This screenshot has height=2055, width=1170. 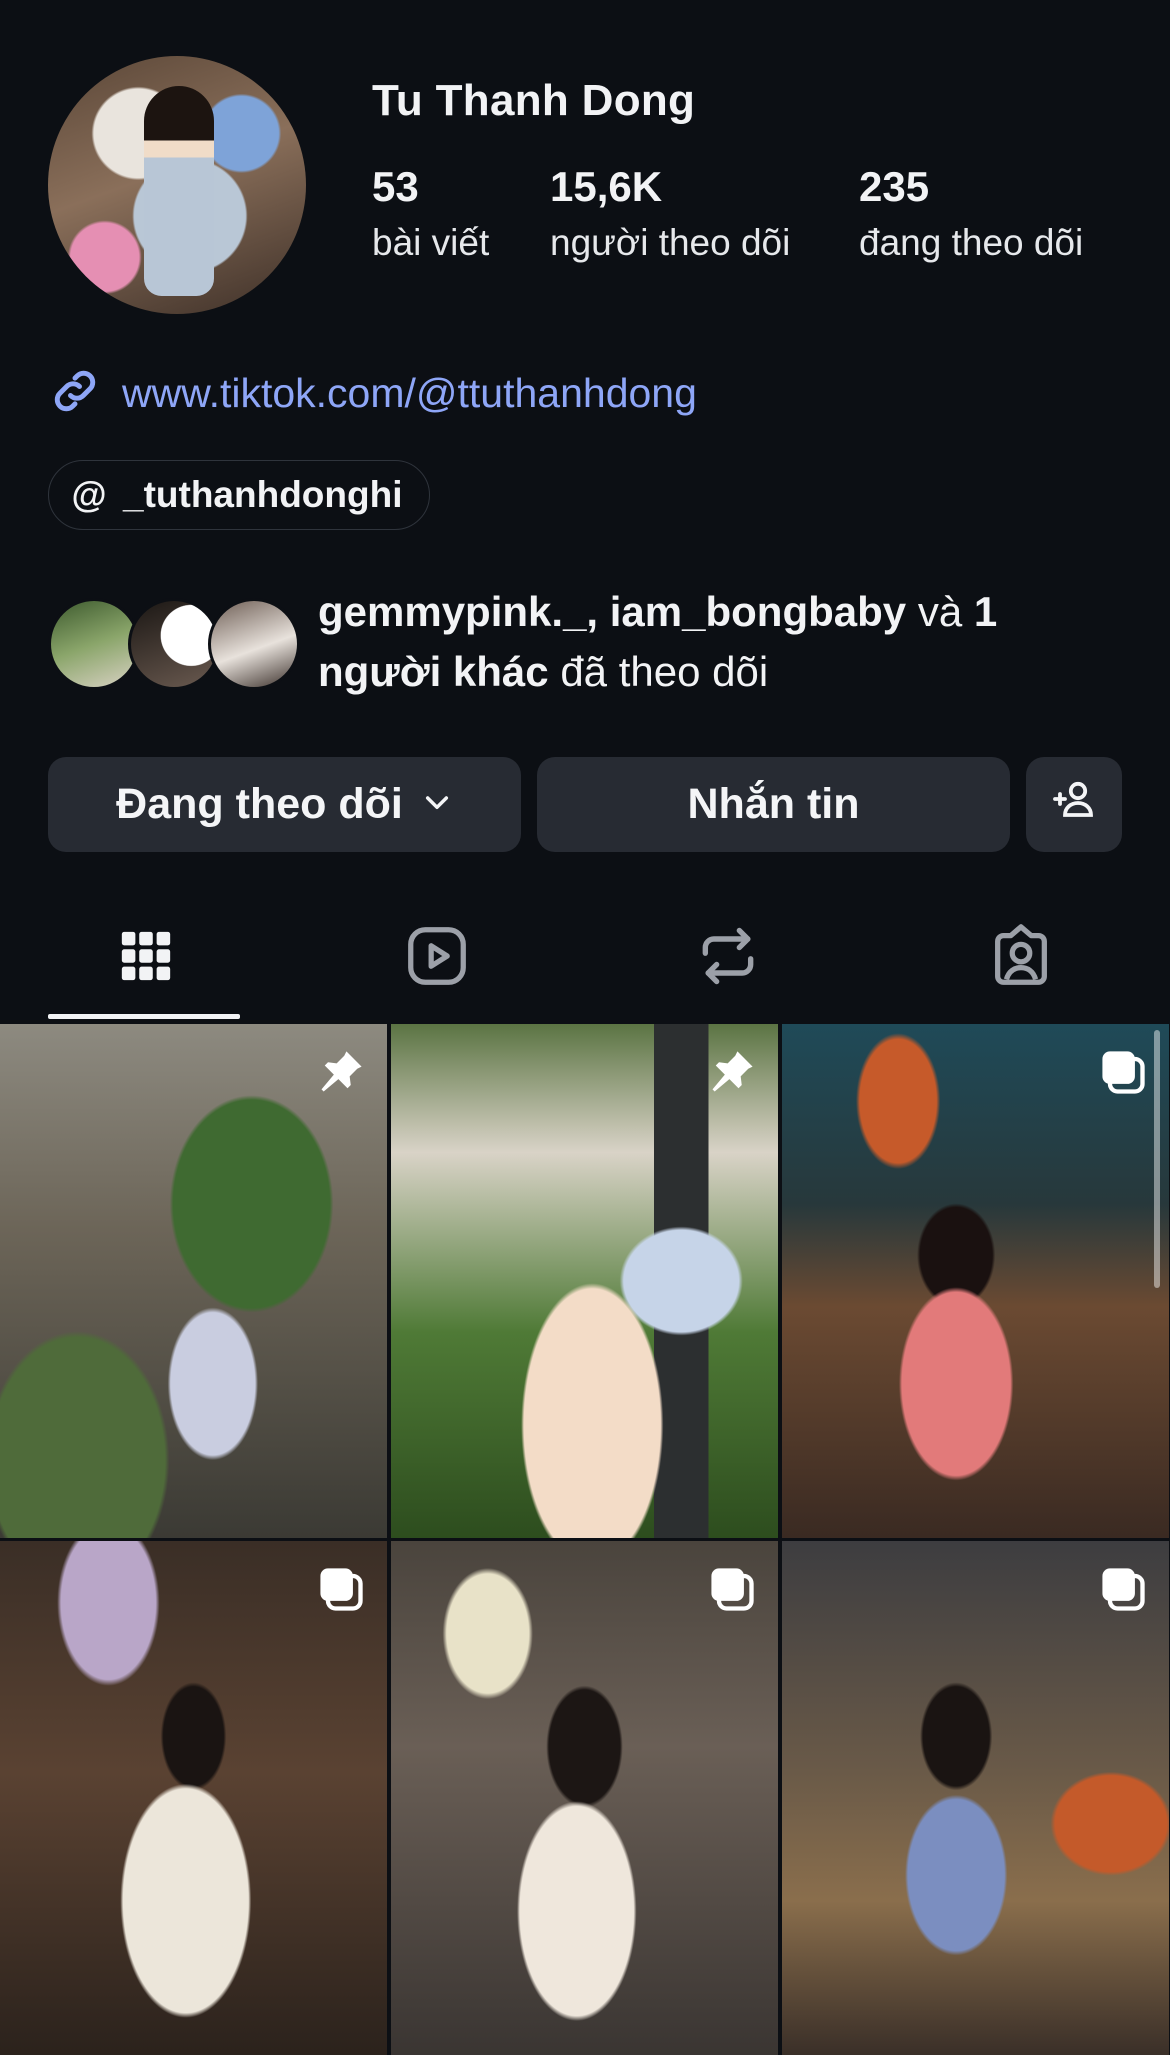 What do you see at coordinates (585, 961) in the screenshot?
I see `profile-tabs` at bounding box center [585, 961].